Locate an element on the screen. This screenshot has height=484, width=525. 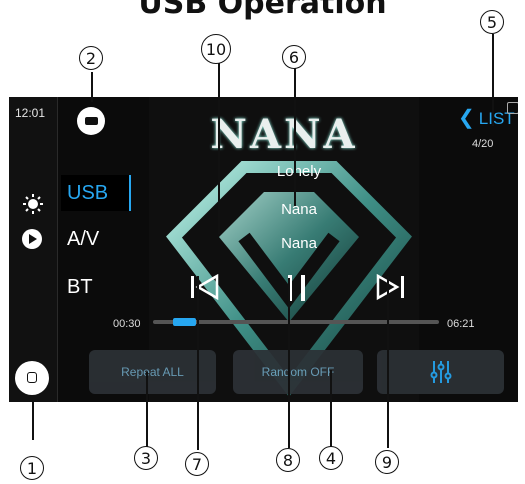
callout-2: 2 is located at coordinates (91, 58).